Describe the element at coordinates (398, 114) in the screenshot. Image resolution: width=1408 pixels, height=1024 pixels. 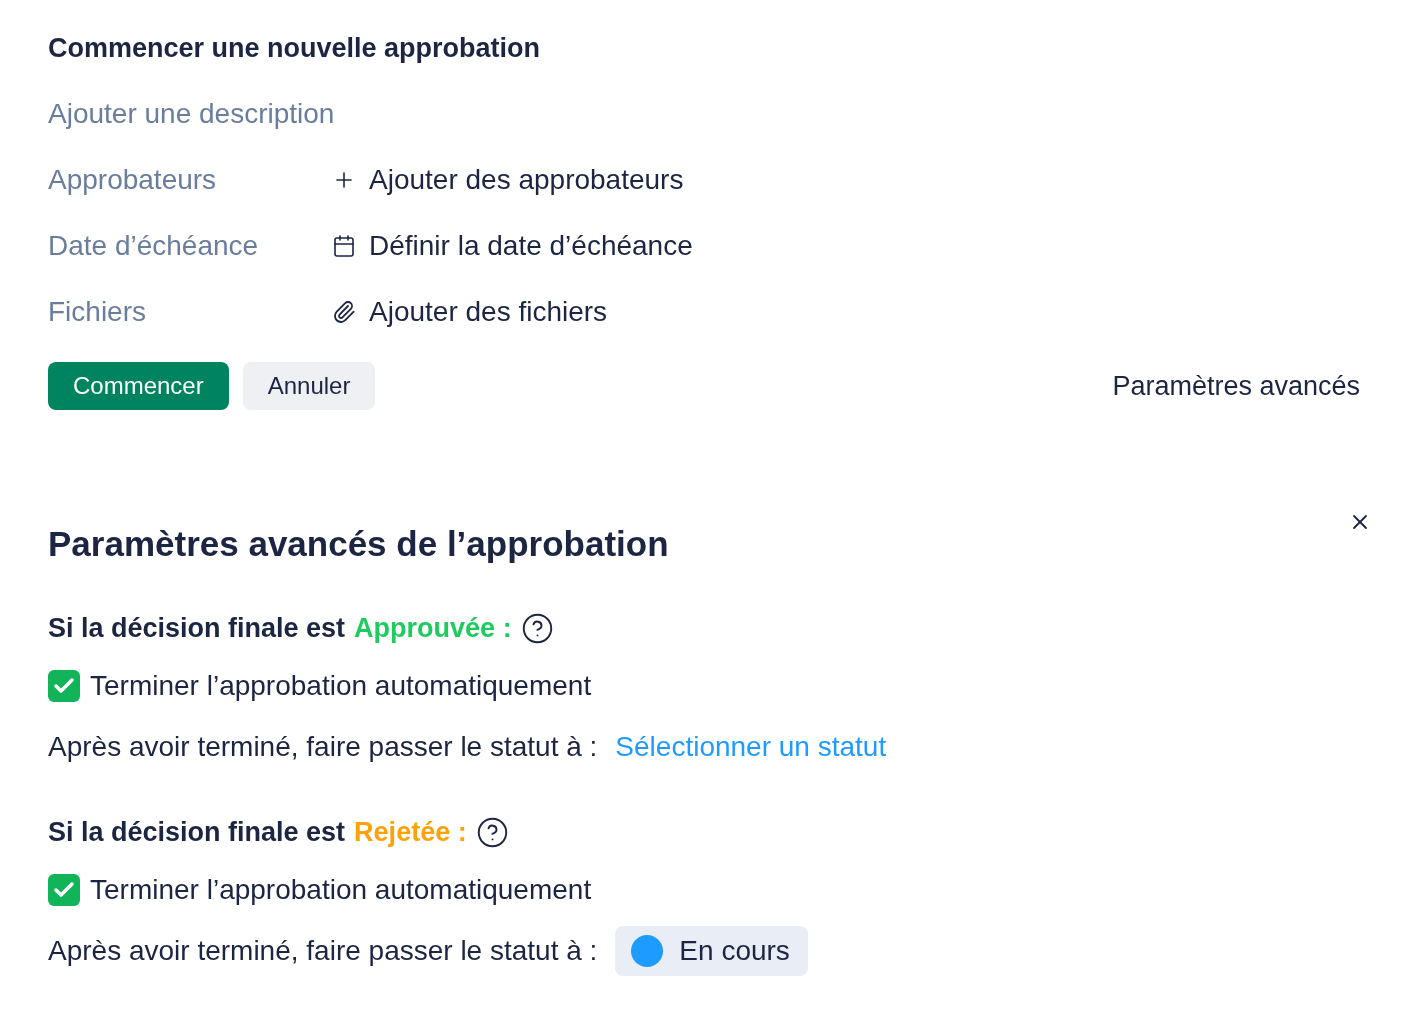
I see `description-input: Ajouter une description` at that location.